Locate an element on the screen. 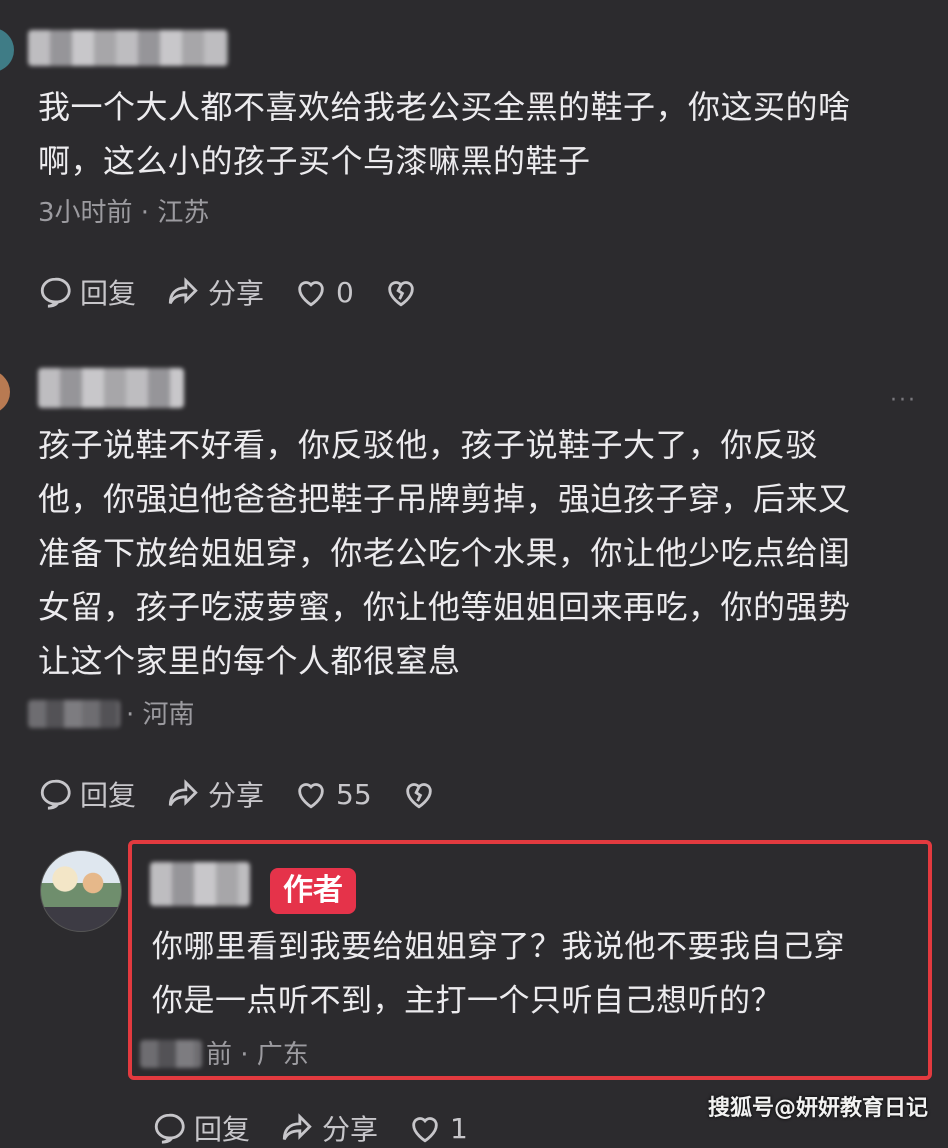 The image size is (948, 1148). author-name-blurred is located at coordinates (200, 884).